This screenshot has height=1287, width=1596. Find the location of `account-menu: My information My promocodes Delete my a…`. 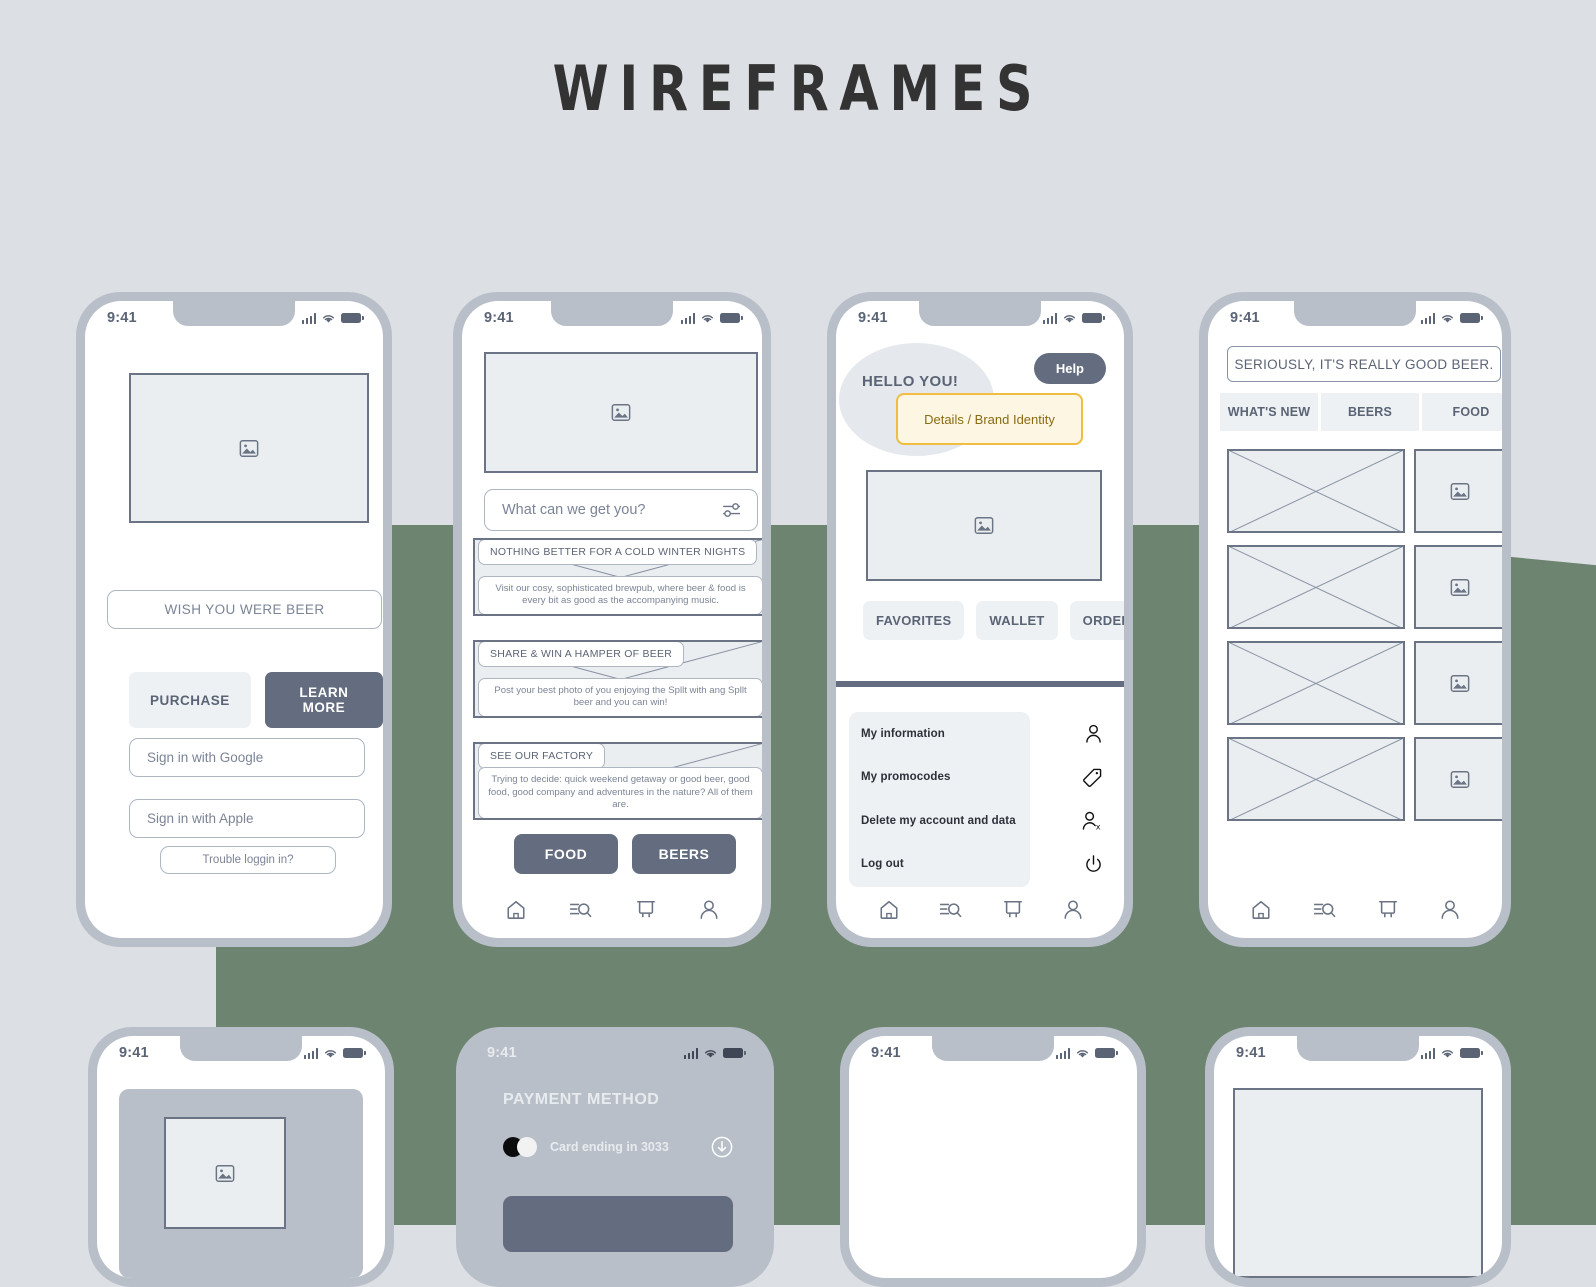

account-menu: My information My promocodes Delete my a… is located at coordinates (980, 799).